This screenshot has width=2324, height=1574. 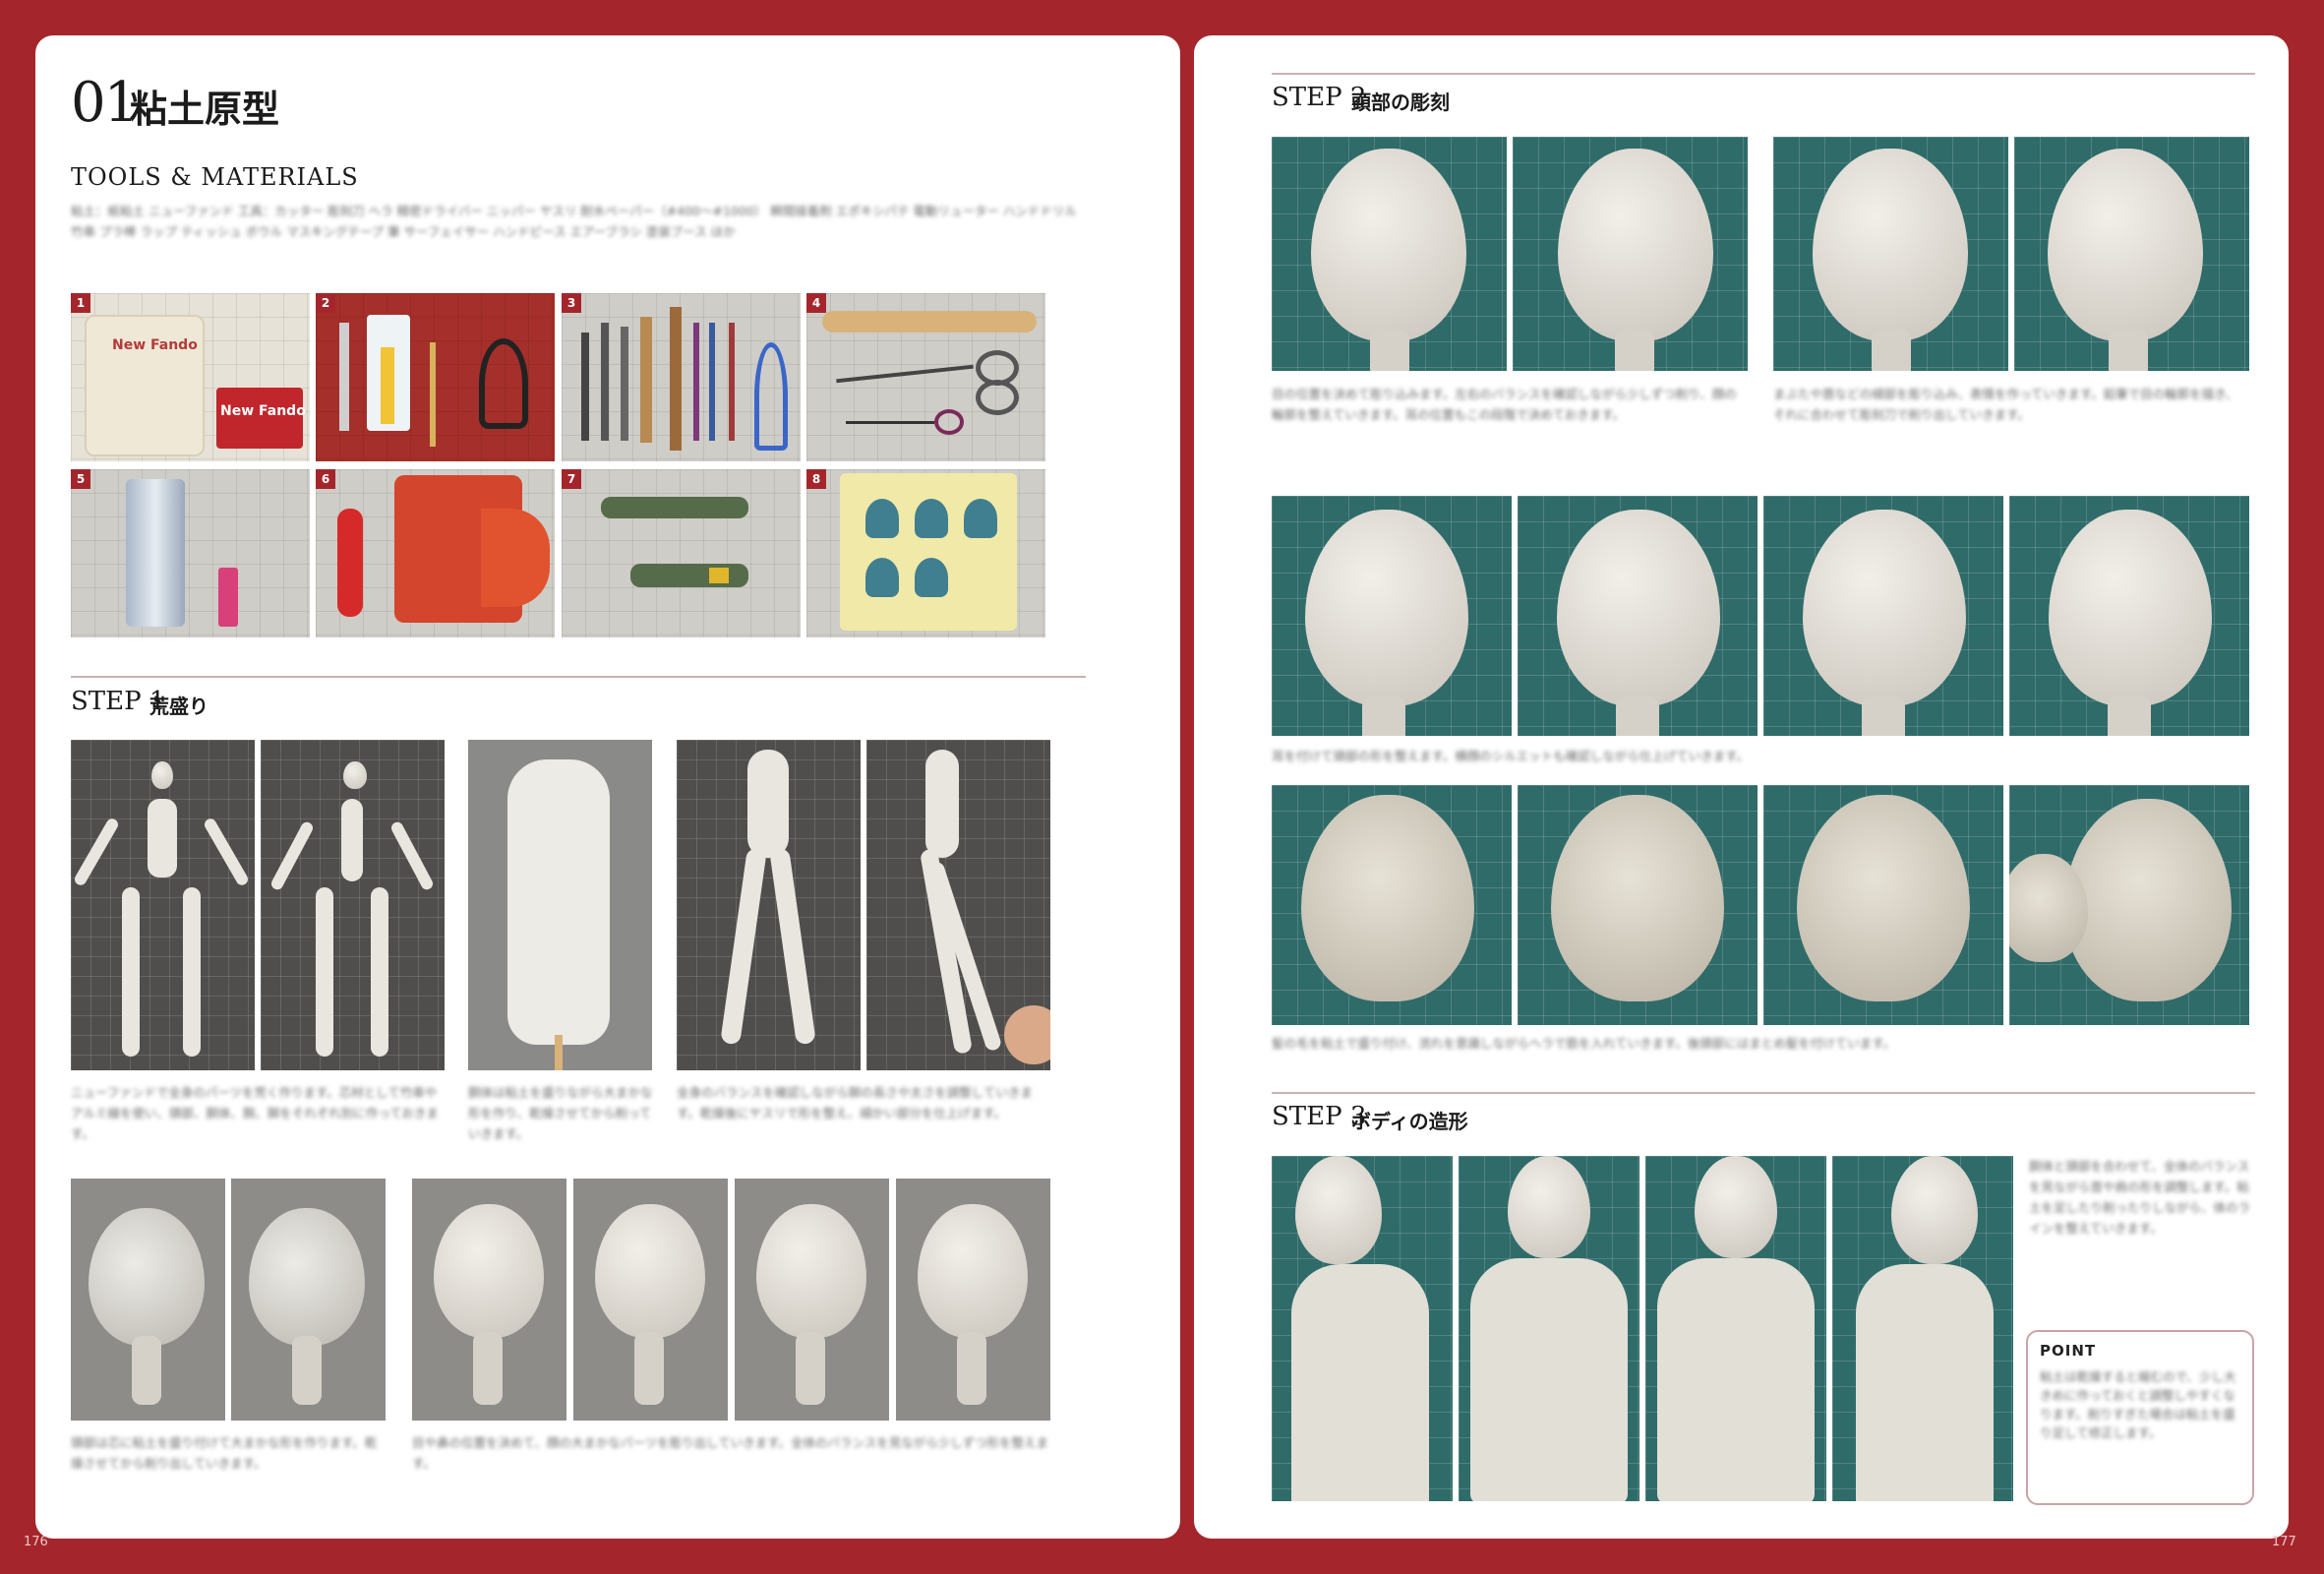 What do you see at coordinates (80, 303) in the screenshot?
I see `photo-number: 1` at bounding box center [80, 303].